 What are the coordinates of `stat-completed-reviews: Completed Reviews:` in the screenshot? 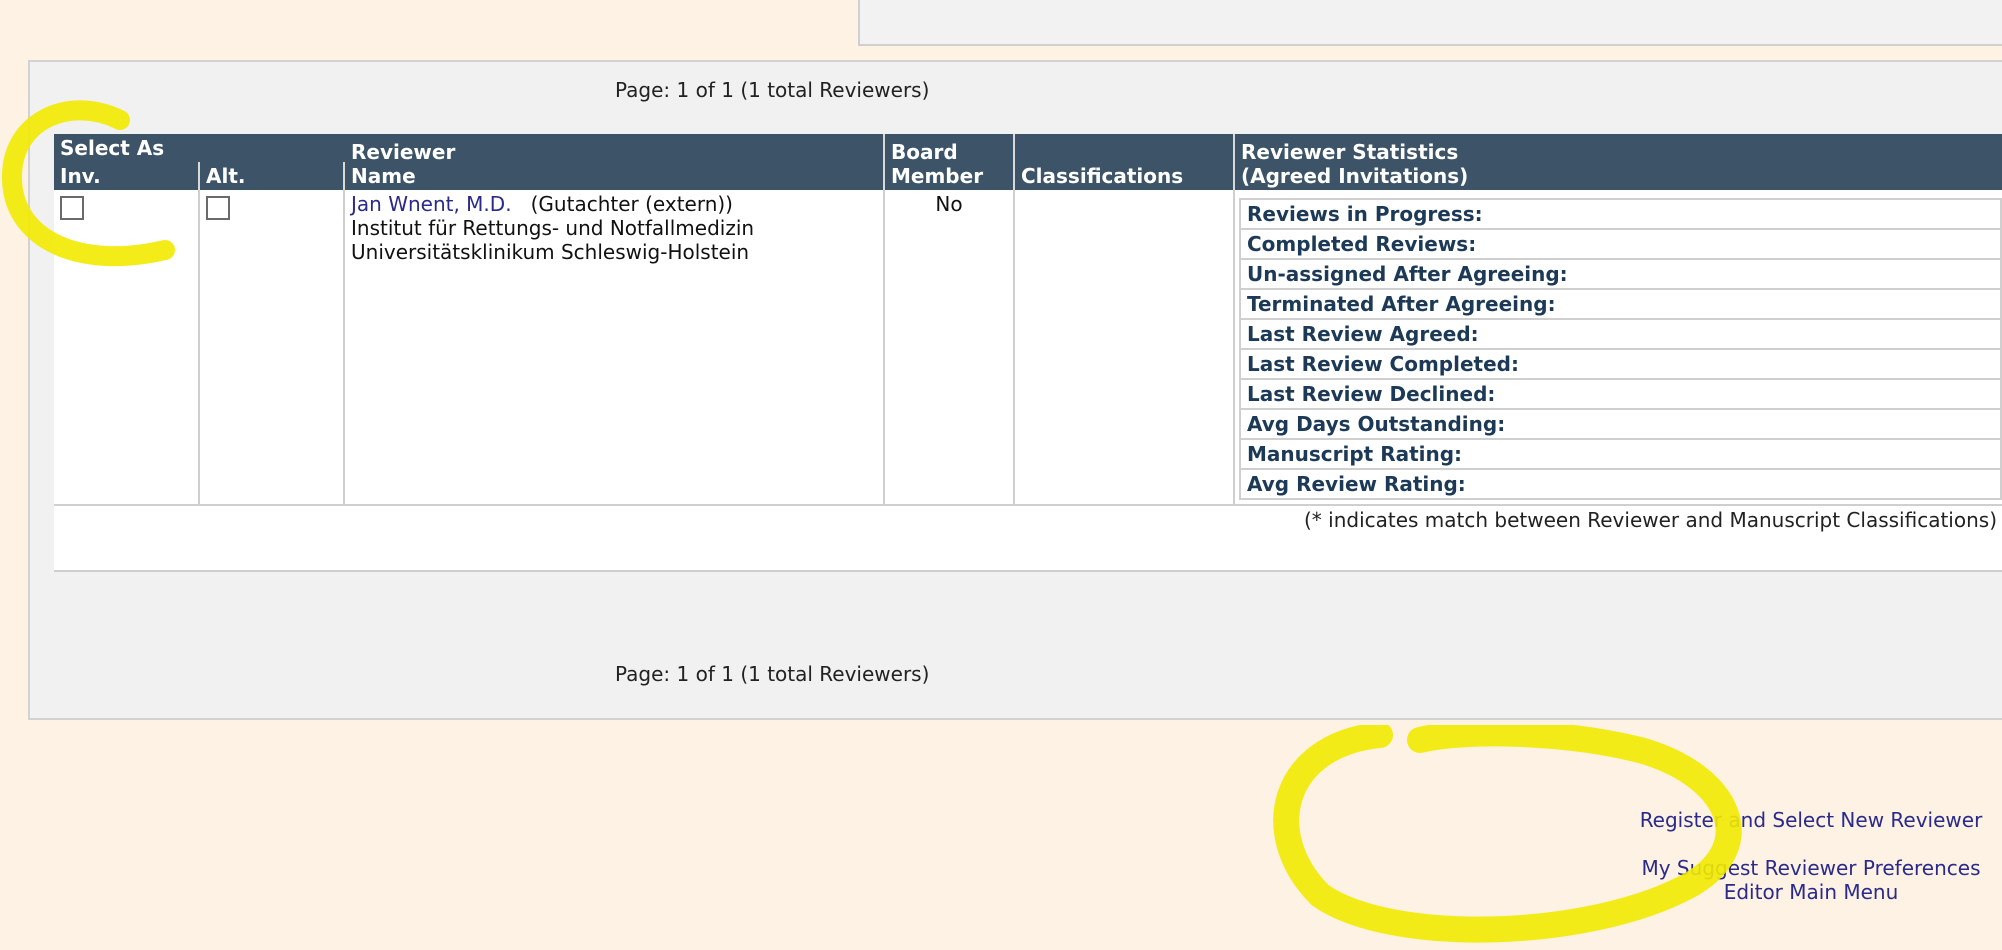 It's located at (1620, 244).